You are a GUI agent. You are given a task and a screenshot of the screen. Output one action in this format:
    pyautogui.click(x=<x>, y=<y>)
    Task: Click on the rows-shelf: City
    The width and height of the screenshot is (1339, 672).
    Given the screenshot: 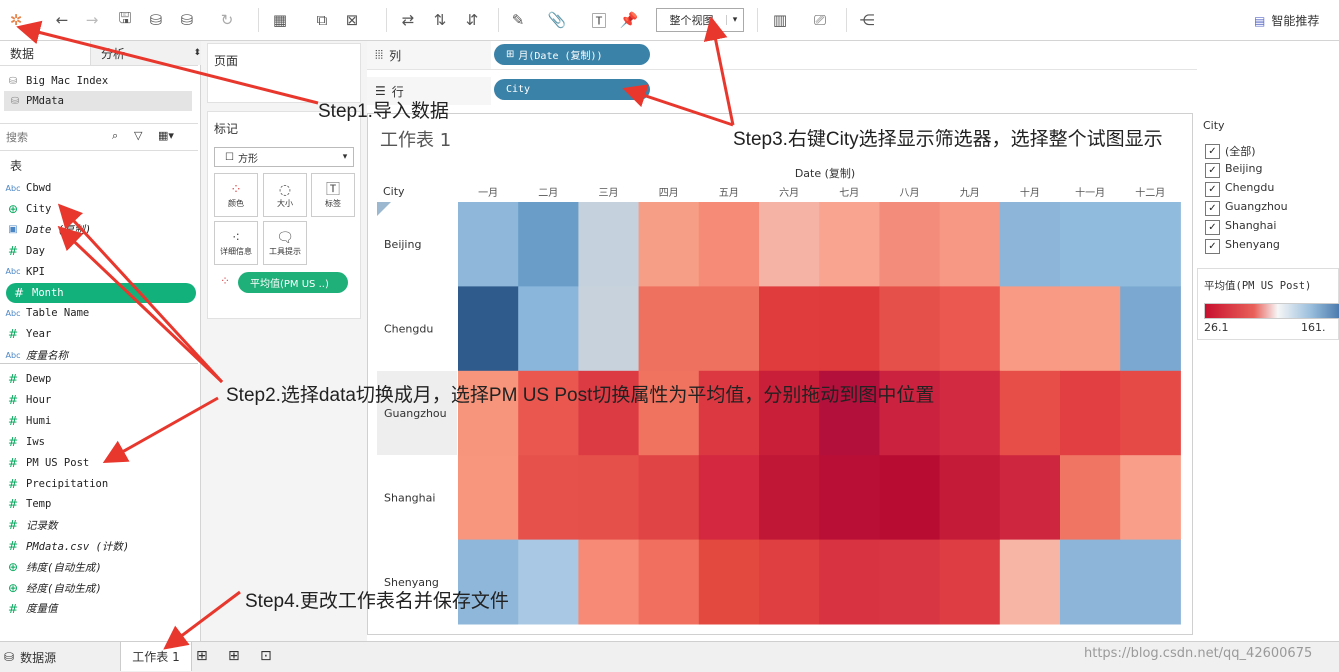 What is the action you would take?
    pyautogui.click(x=844, y=91)
    